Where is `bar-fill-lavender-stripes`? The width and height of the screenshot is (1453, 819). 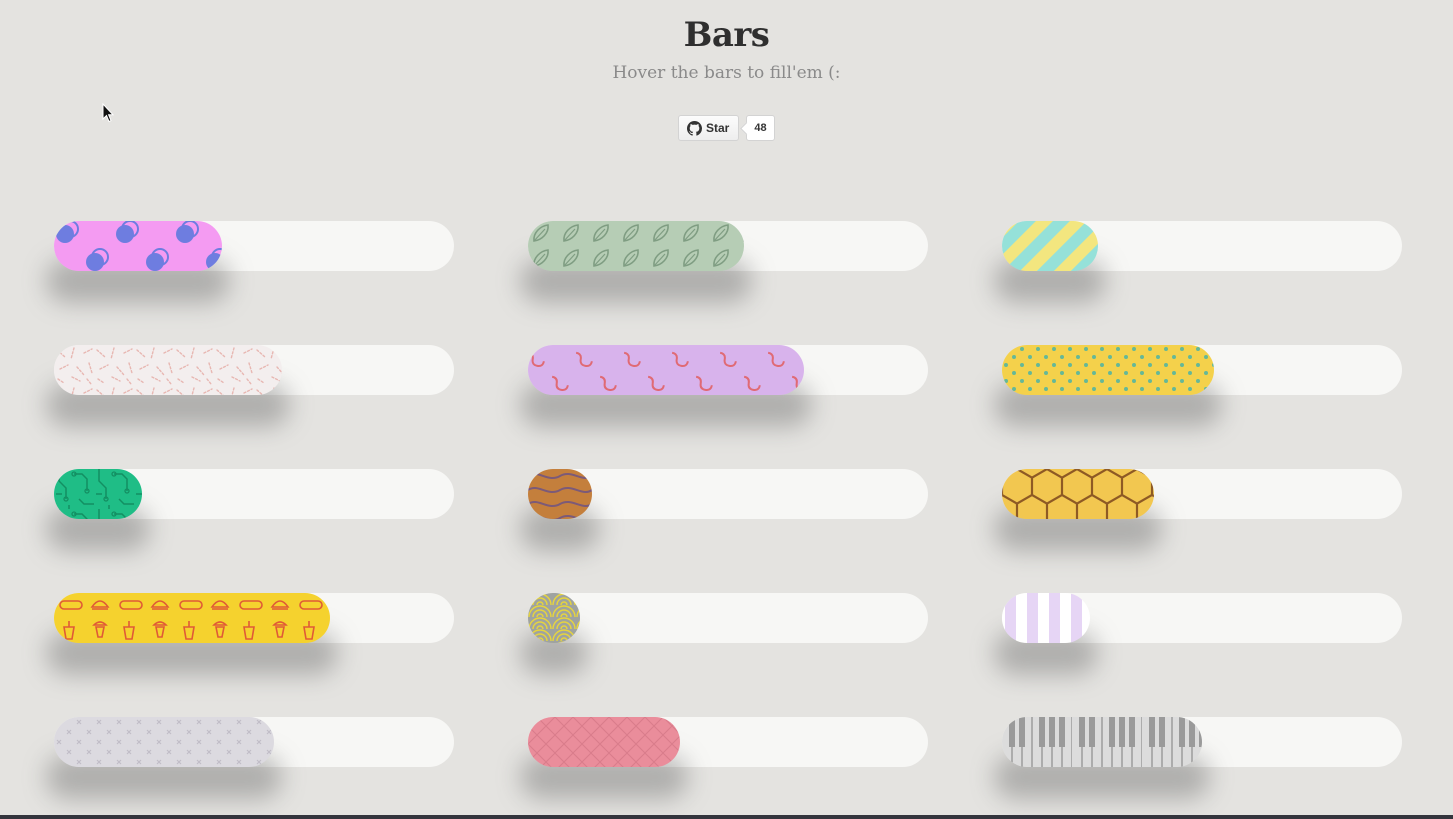 bar-fill-lavender-stripes is located at coordinates (1046, 618).